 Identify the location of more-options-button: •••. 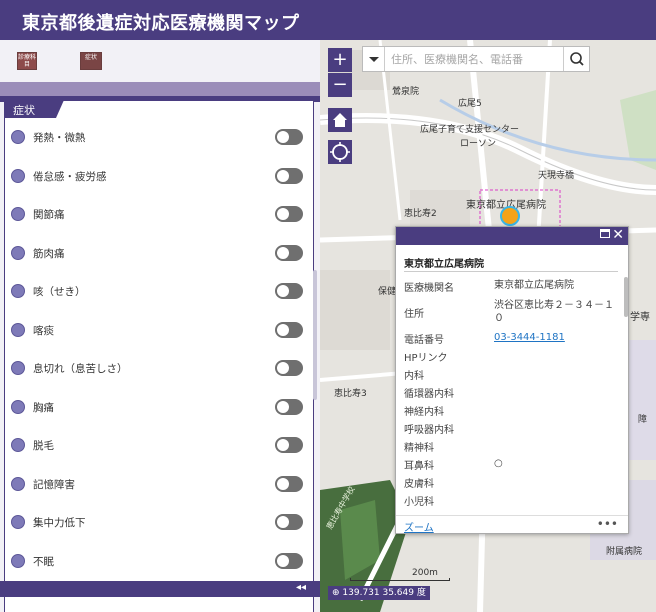
(607, 524).